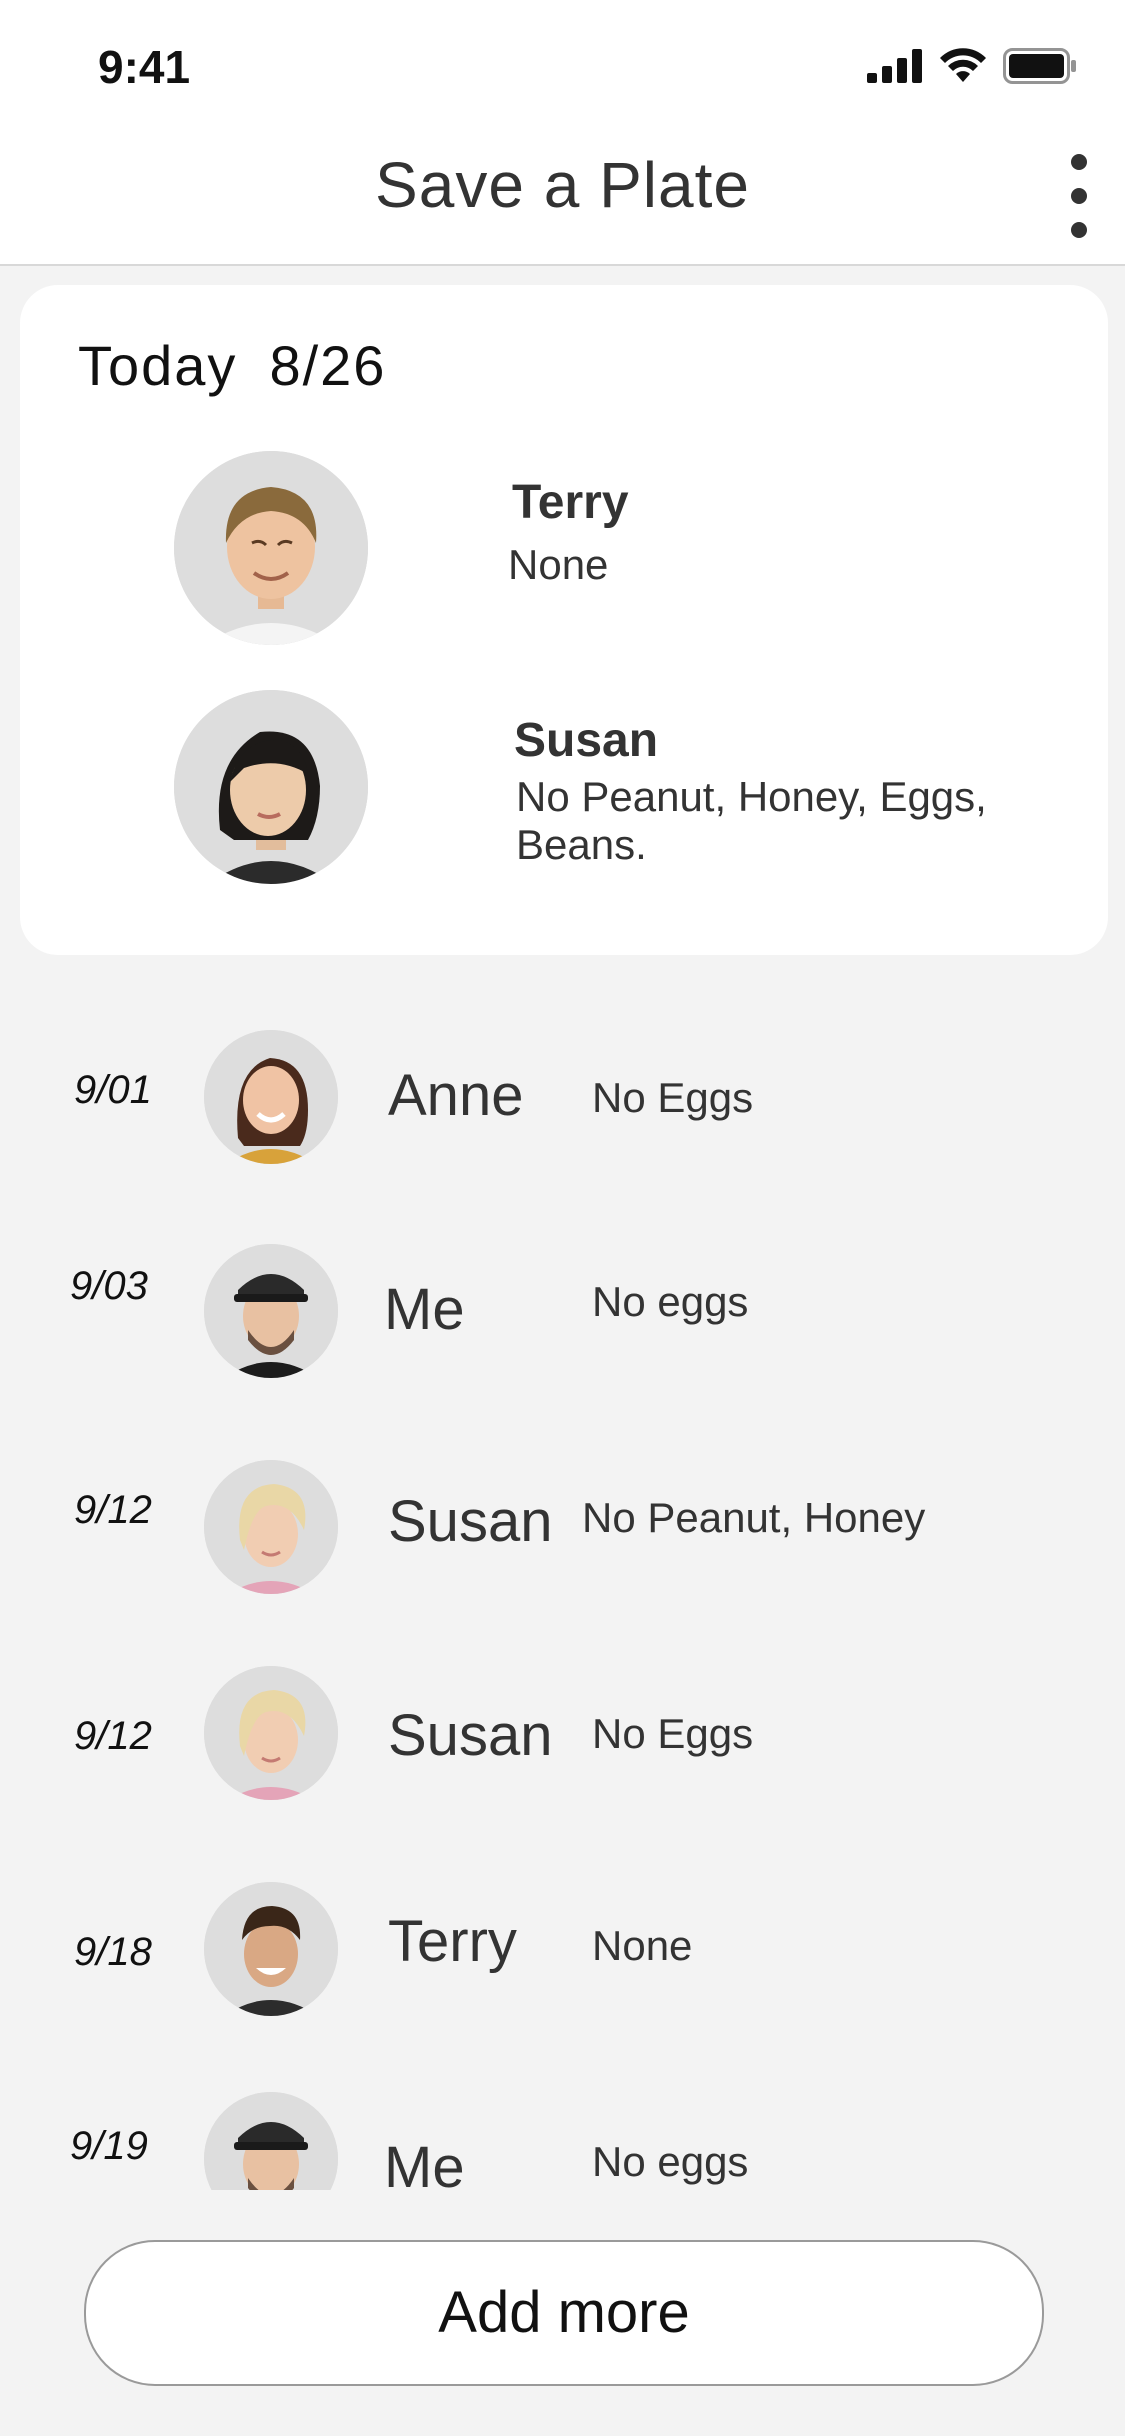 This screenshot has height=2436, width=1125. Describe the element at coordinates (109, 1286) in the screenshot. I see `row-date: 9/03` at that location.